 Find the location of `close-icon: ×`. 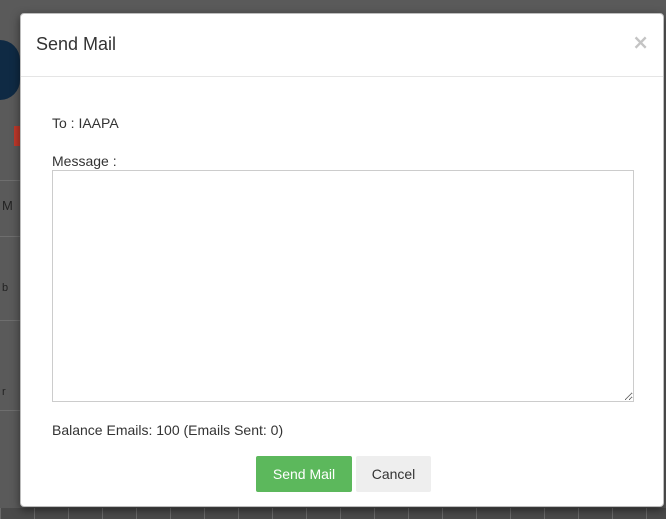

close-icon: × is located at coordinates (640, 42).